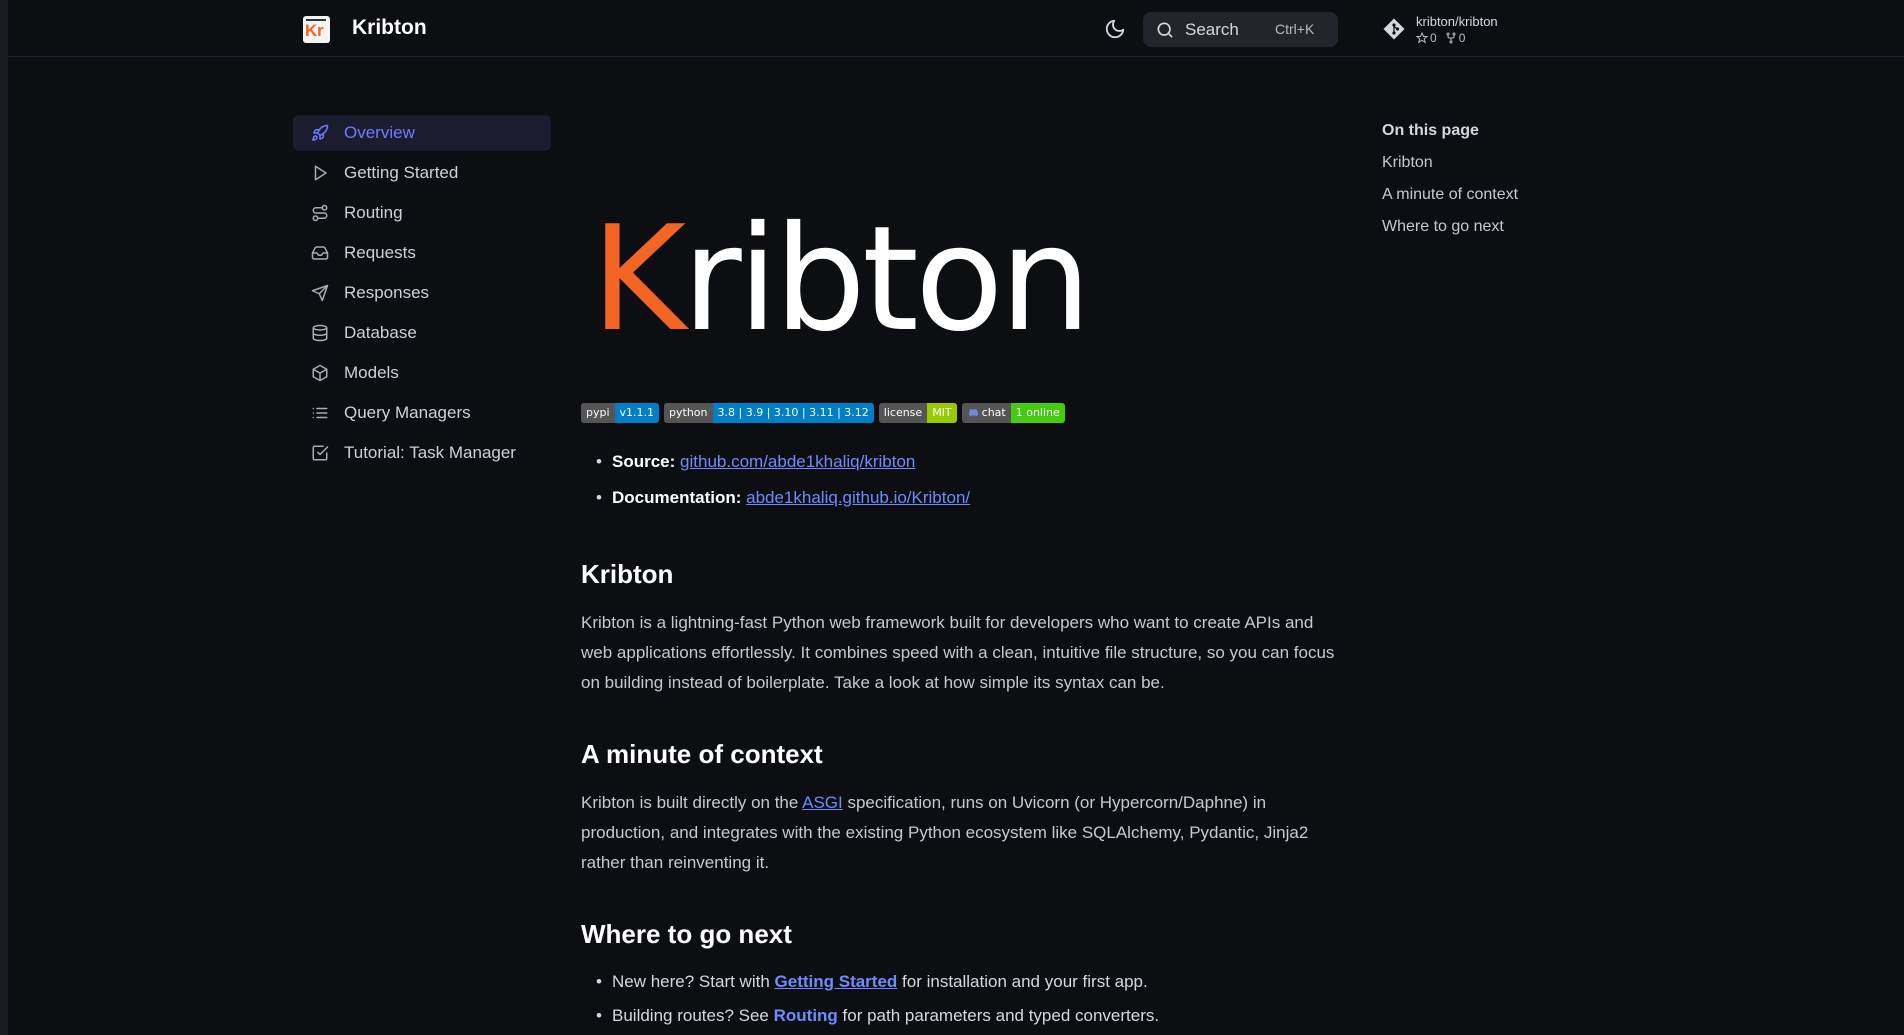  What do you see at coordinates (1451, 38) in the screenshot?
I see `fork-icon` at bounding box center [1451, 38].